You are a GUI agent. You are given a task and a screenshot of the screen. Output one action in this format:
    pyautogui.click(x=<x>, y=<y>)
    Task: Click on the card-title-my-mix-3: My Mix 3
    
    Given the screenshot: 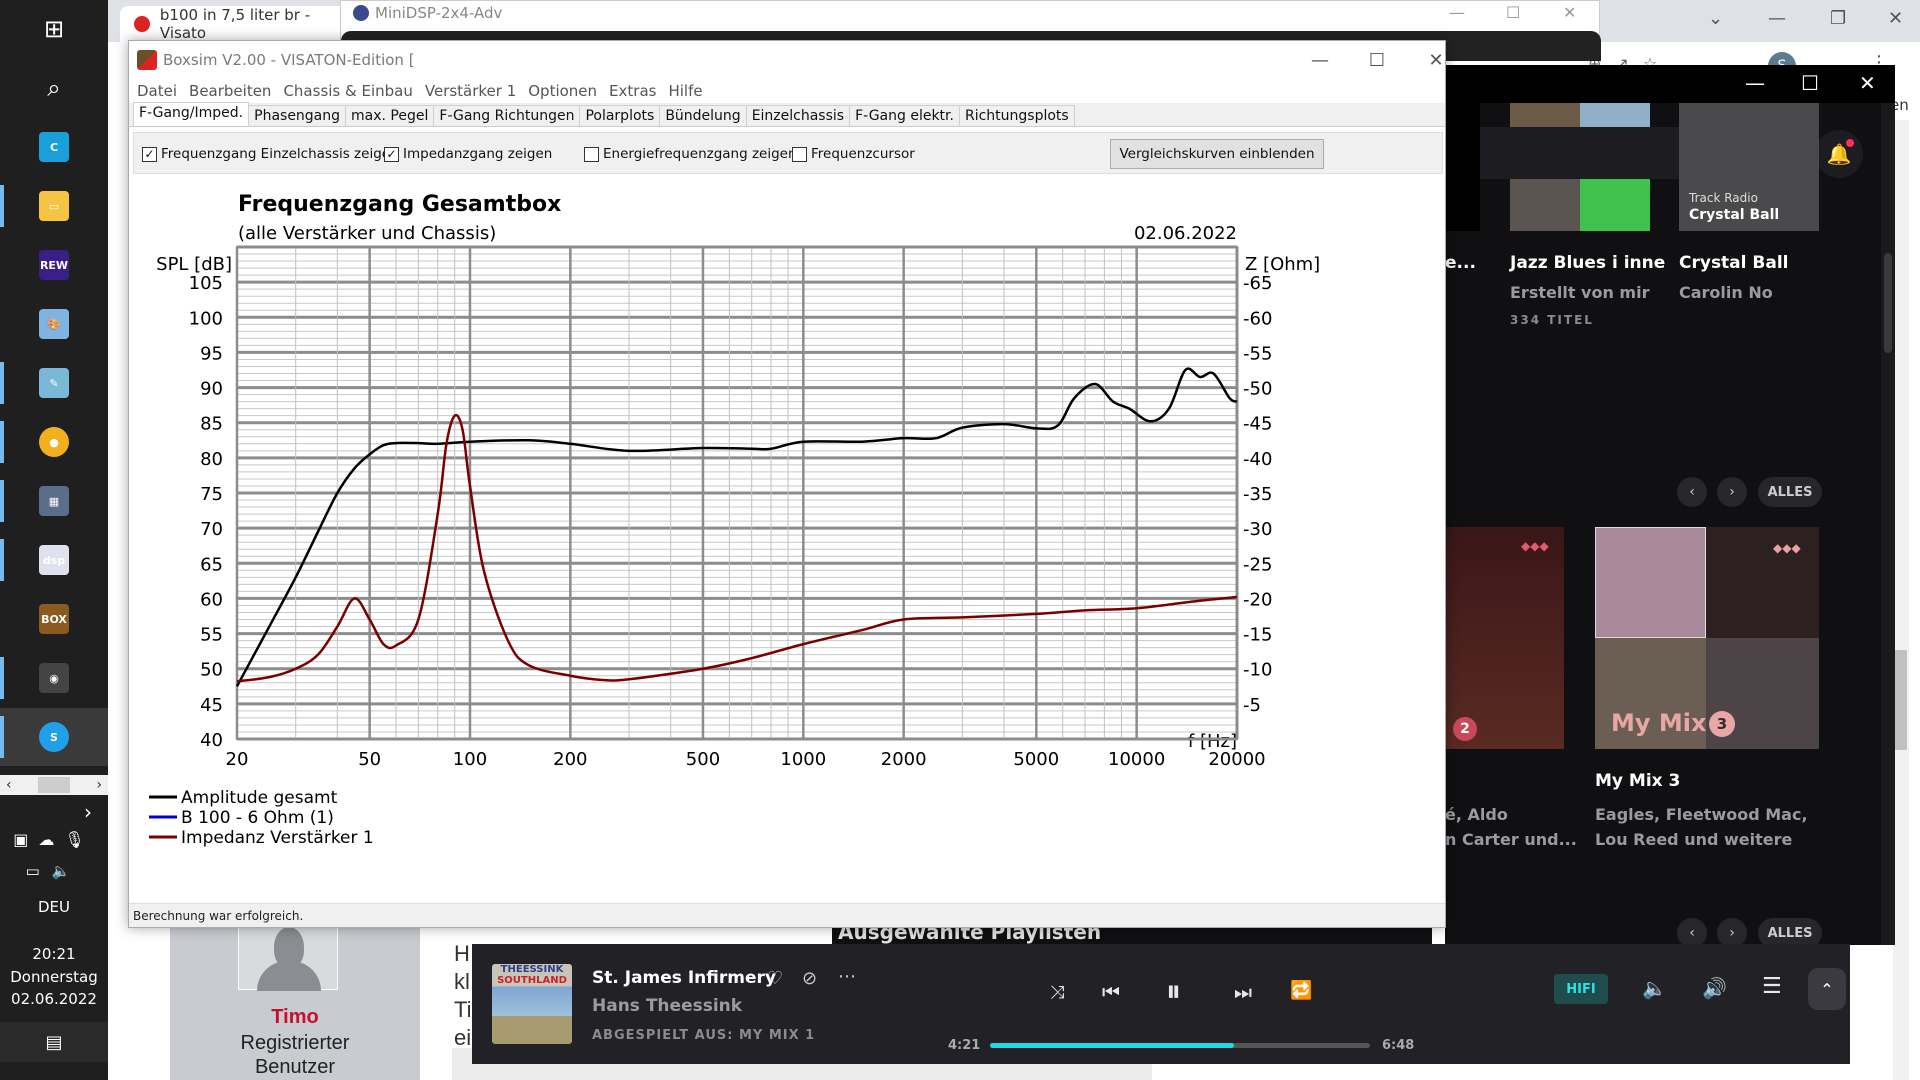 What is the action you would take?
    pyautogui.click(x=1637, y=781)
    